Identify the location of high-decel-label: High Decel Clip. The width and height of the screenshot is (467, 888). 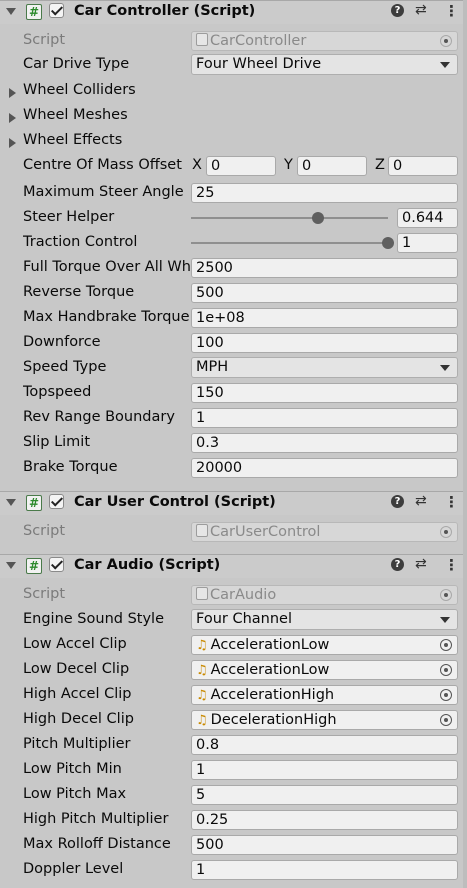
(78, 719).